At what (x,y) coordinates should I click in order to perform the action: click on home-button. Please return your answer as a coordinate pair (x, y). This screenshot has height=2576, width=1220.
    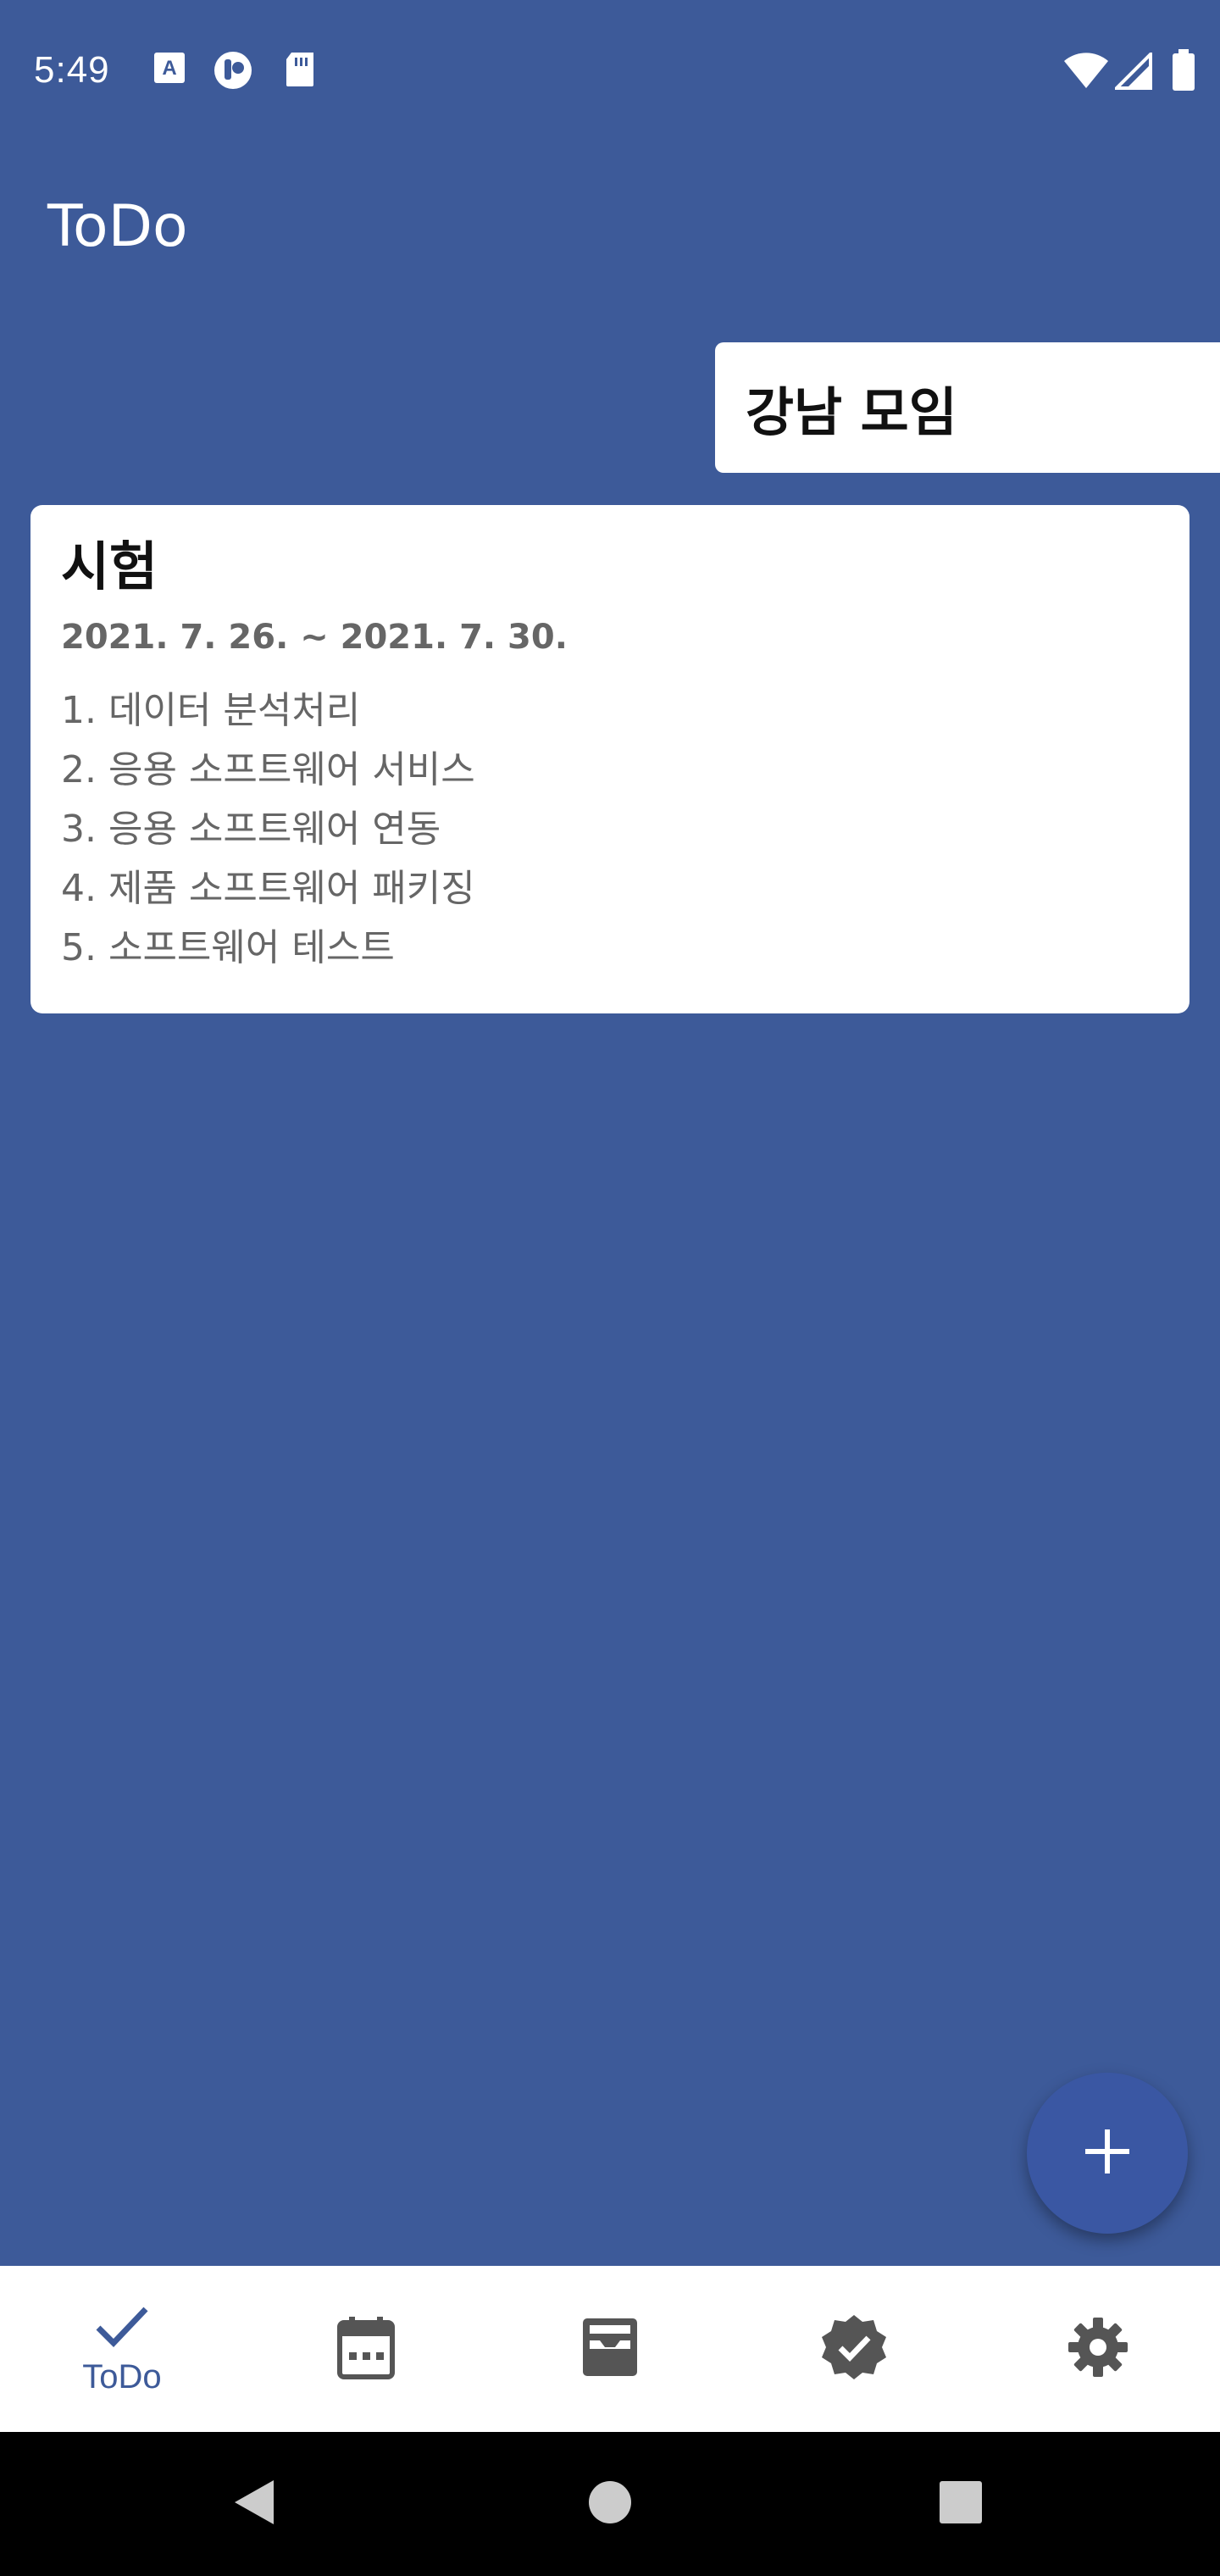
    Looking at the image, I should click on (610, 2504).